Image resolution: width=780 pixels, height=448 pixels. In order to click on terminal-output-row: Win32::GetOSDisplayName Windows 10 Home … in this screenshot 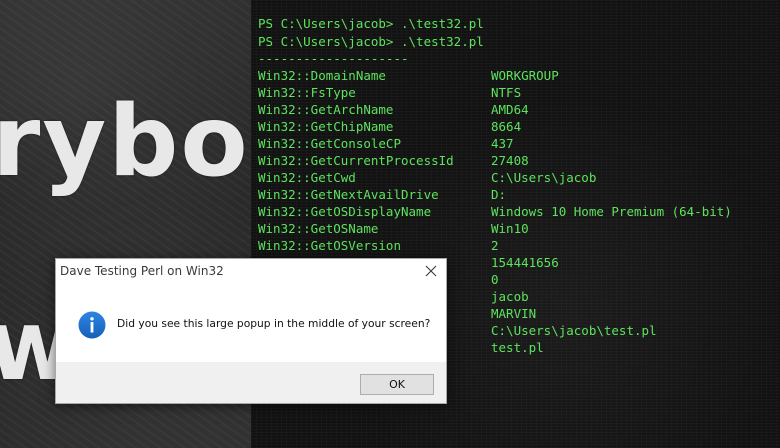, I will do `click(495, 211)`.